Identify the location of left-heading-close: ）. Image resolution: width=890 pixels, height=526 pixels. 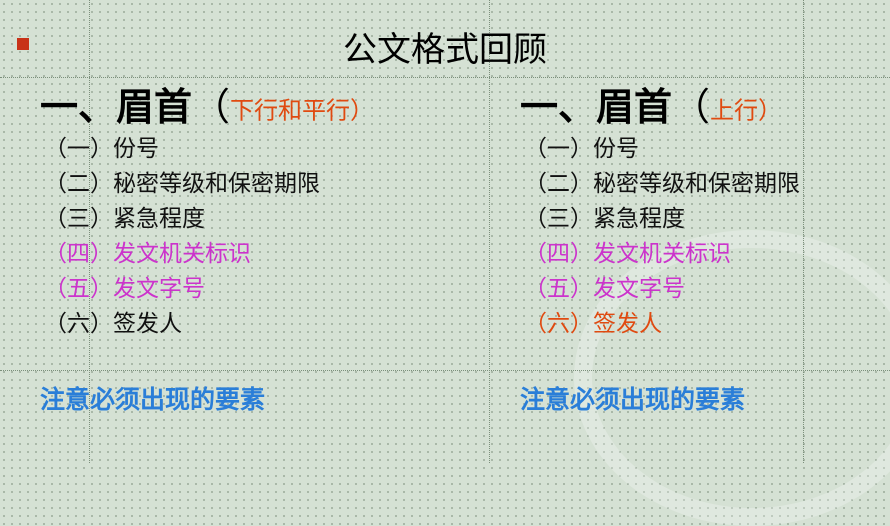
(362, 110).